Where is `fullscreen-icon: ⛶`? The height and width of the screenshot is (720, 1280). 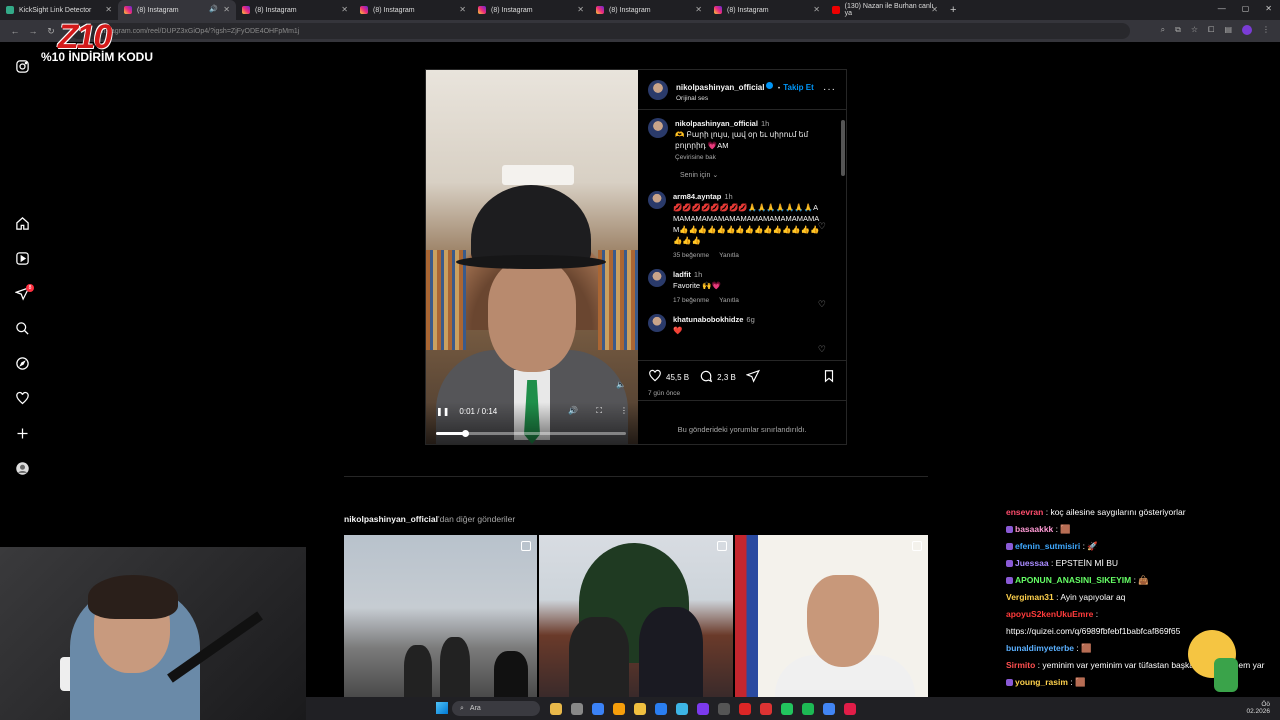
fullscreen-icon: ⛶ is located at coordinates (599, 411).